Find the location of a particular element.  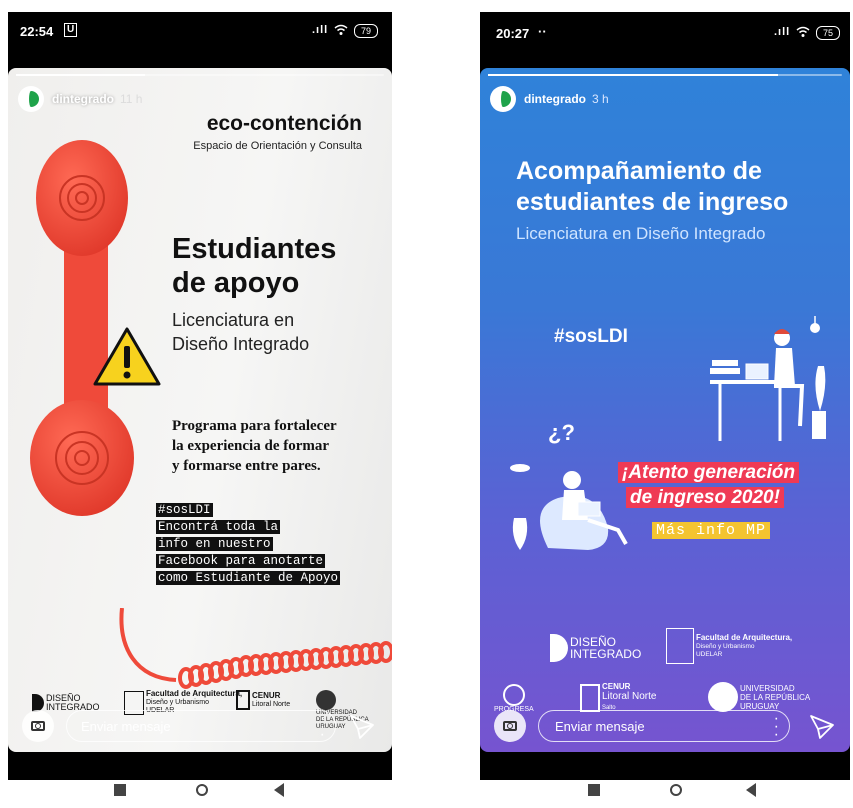

android-nav-bar-left is located at coordinates (200, 792).